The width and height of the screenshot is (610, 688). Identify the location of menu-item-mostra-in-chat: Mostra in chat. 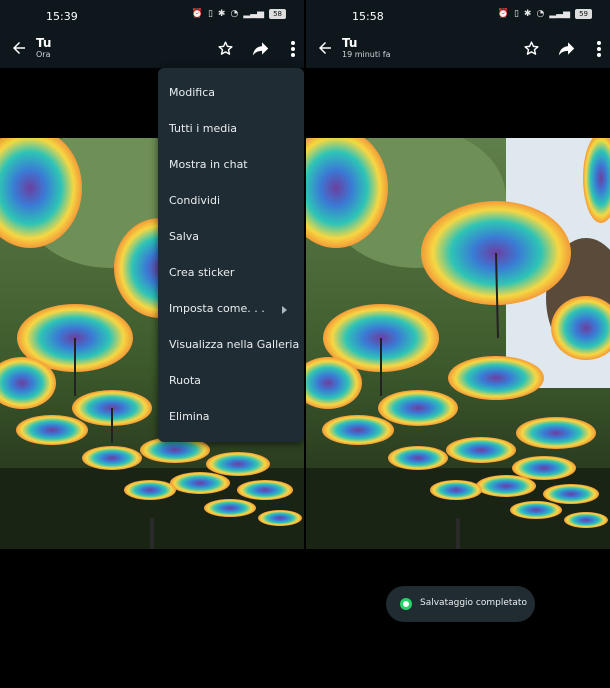
(208, 164).